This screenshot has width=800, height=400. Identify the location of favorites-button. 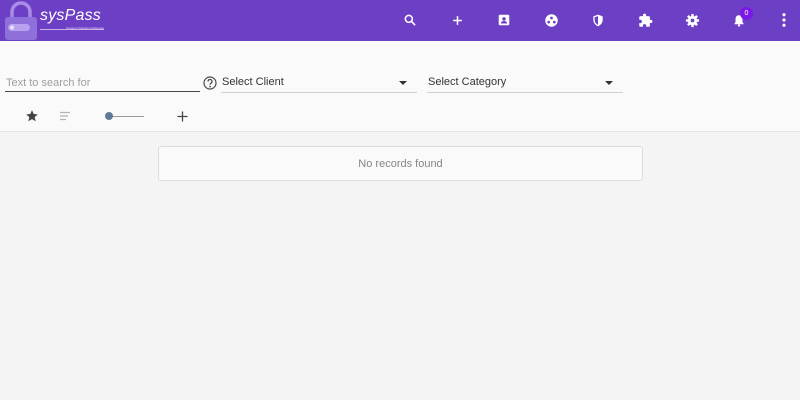
(32, 116).